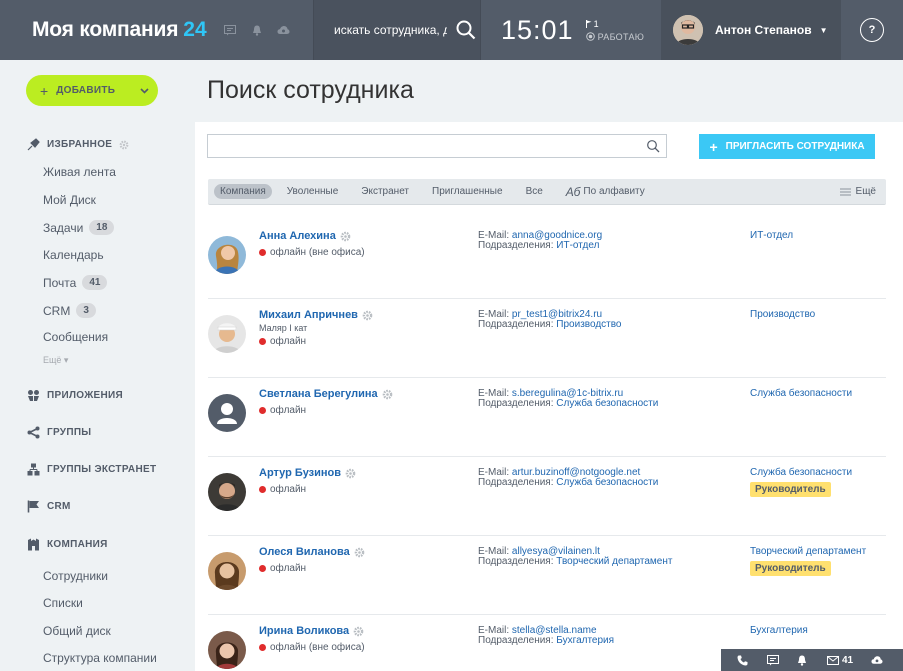 The height and width of the screenshot is (671, 903). I want to click on employee-name-link: Олеся Виланова, so click(312, 552).